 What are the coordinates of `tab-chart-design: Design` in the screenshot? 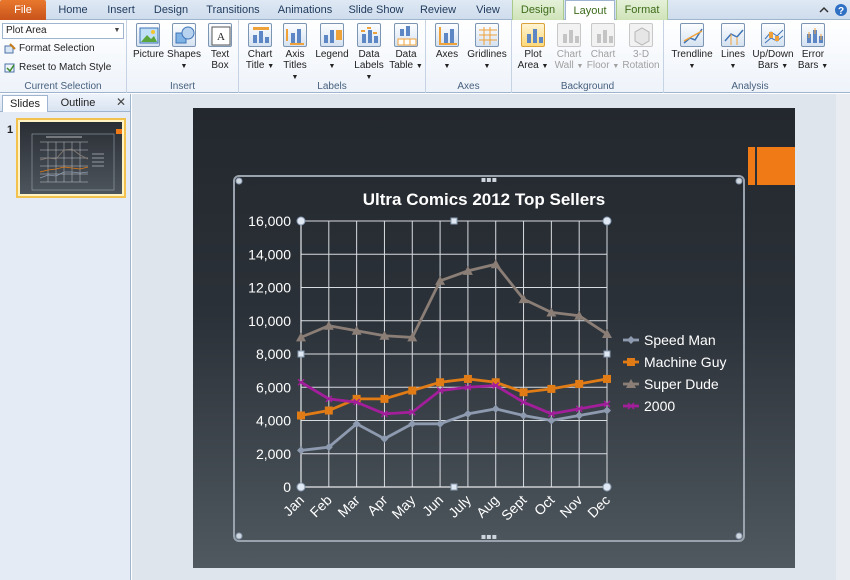 It's located at (538, 10).